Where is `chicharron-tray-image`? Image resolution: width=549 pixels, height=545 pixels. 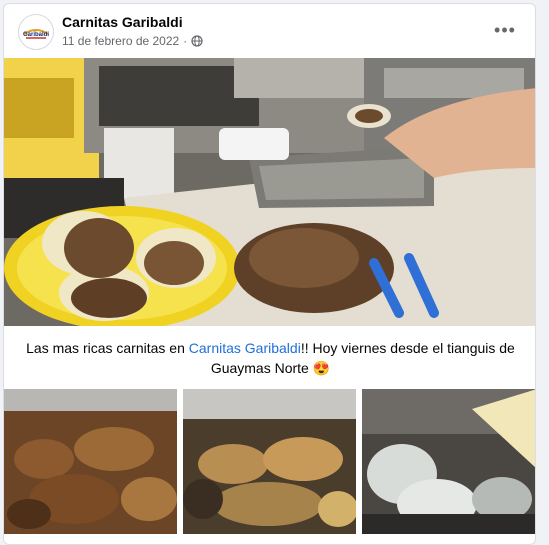 chicharron-tray-image is located at coordinates (269, 461).